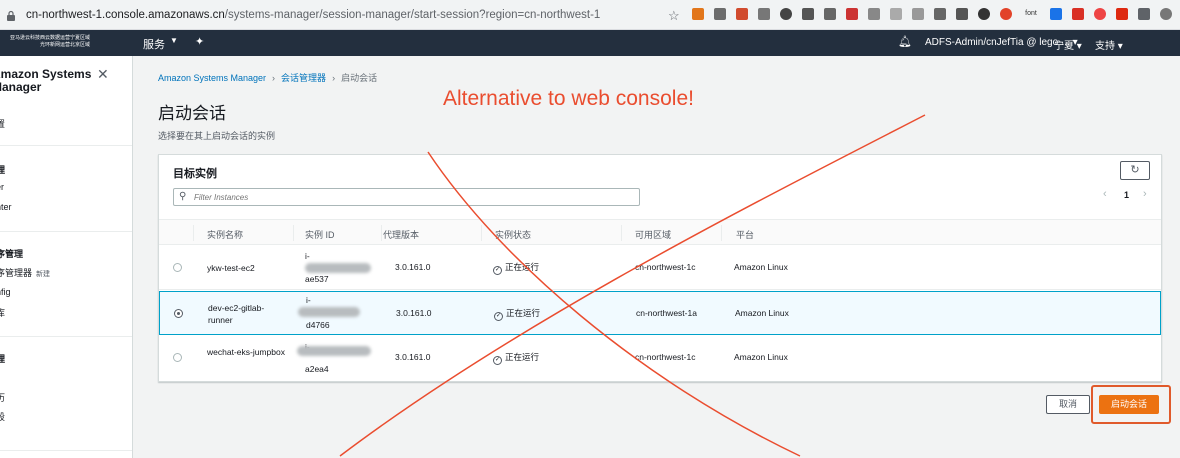  What do you see at coordinates (905, 41) in the screenshot?
I see `bell-icon: 🔔︎` at bounding box center [905, 41].